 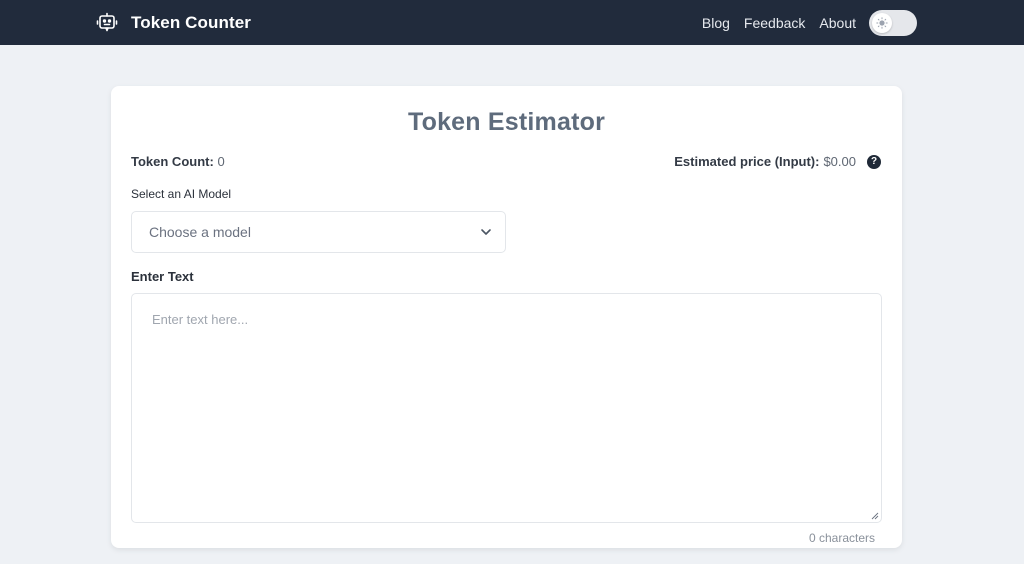 I want to click on price-value: $0.00, so click(x=839, y=161).